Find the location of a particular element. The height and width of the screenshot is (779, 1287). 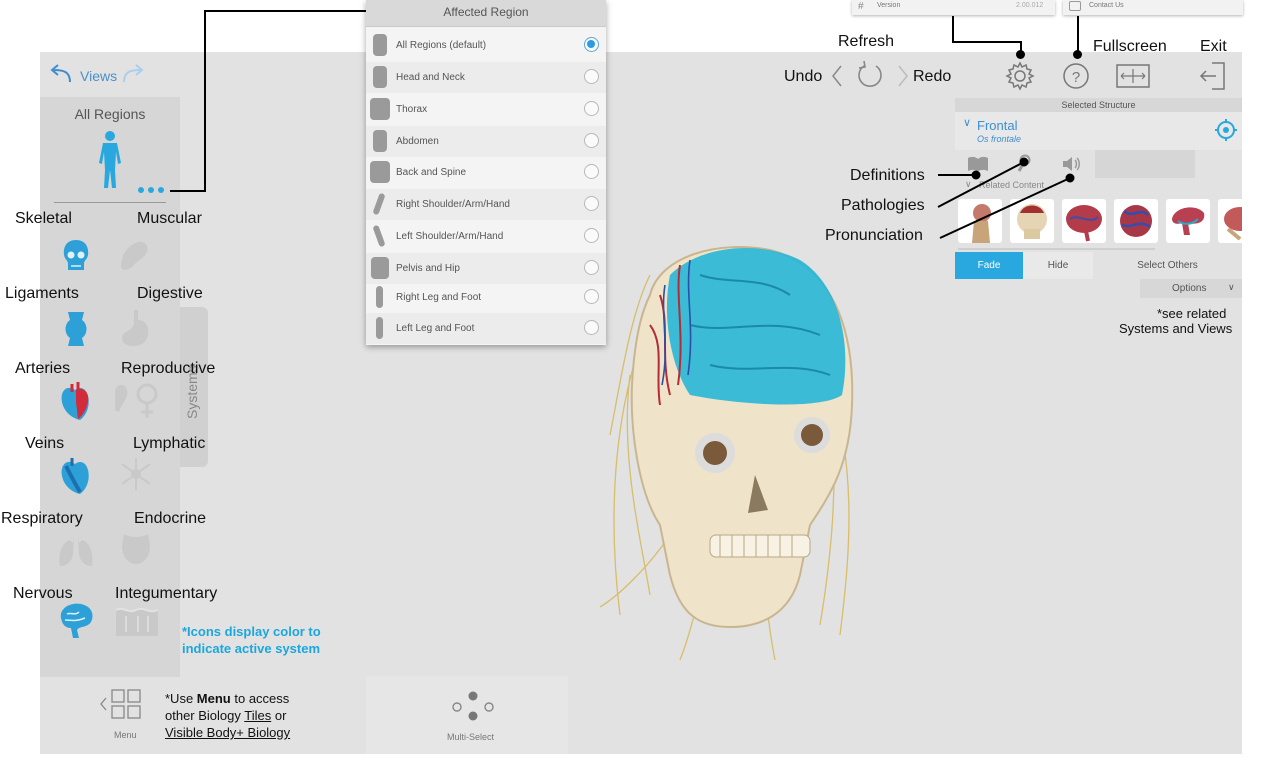

contact-menu-item: Contact Us is located at coordinates (1153, 7).